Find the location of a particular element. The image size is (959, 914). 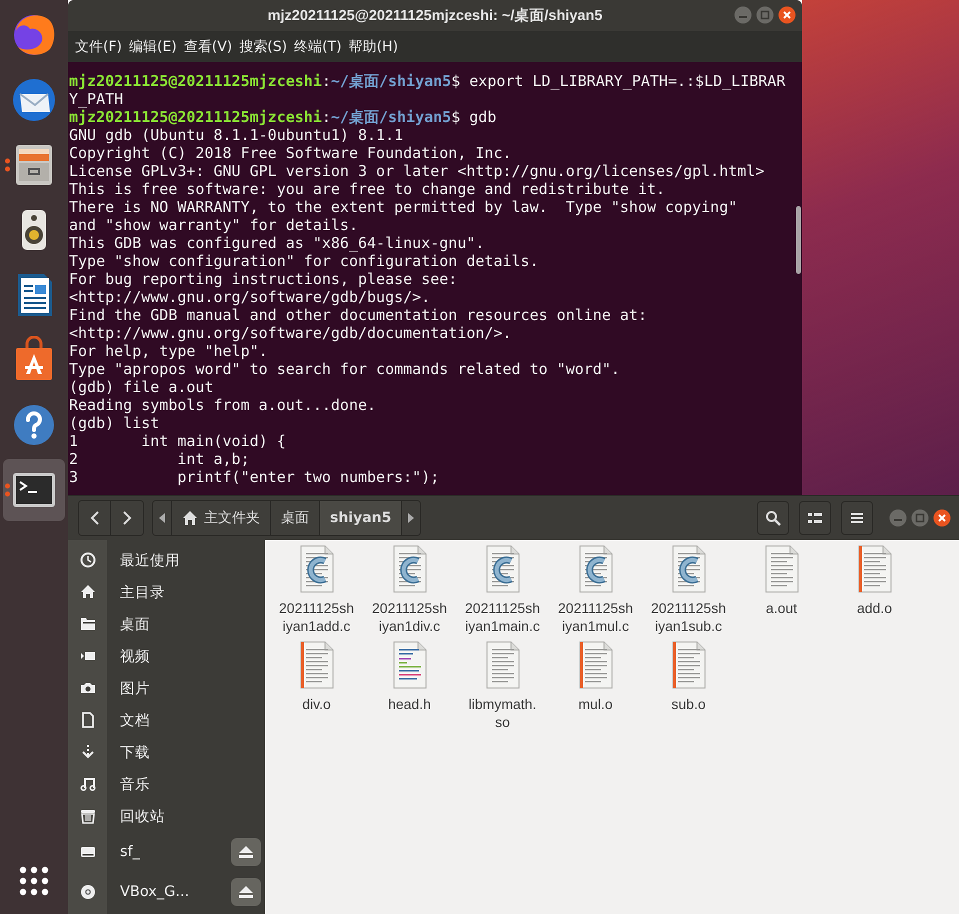

scroll-left-button is located at coordinates (162, 518).